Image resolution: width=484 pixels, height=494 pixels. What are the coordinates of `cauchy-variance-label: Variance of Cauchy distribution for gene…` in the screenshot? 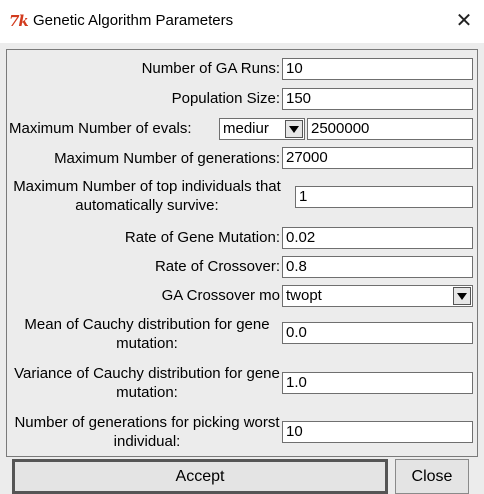 It's located at (147, 383).